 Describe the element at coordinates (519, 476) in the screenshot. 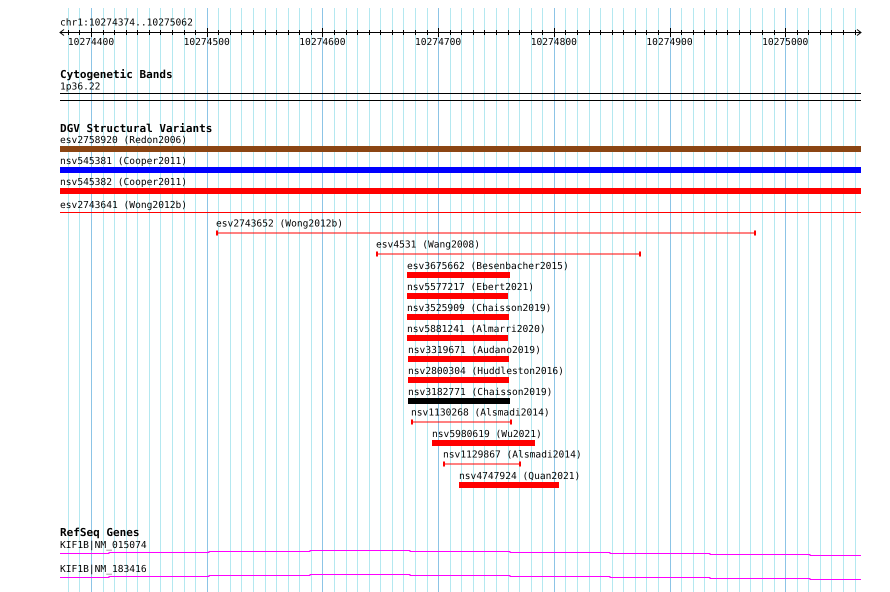

I see `feature-label: nsv4747924 (Quan2021)` at that location.